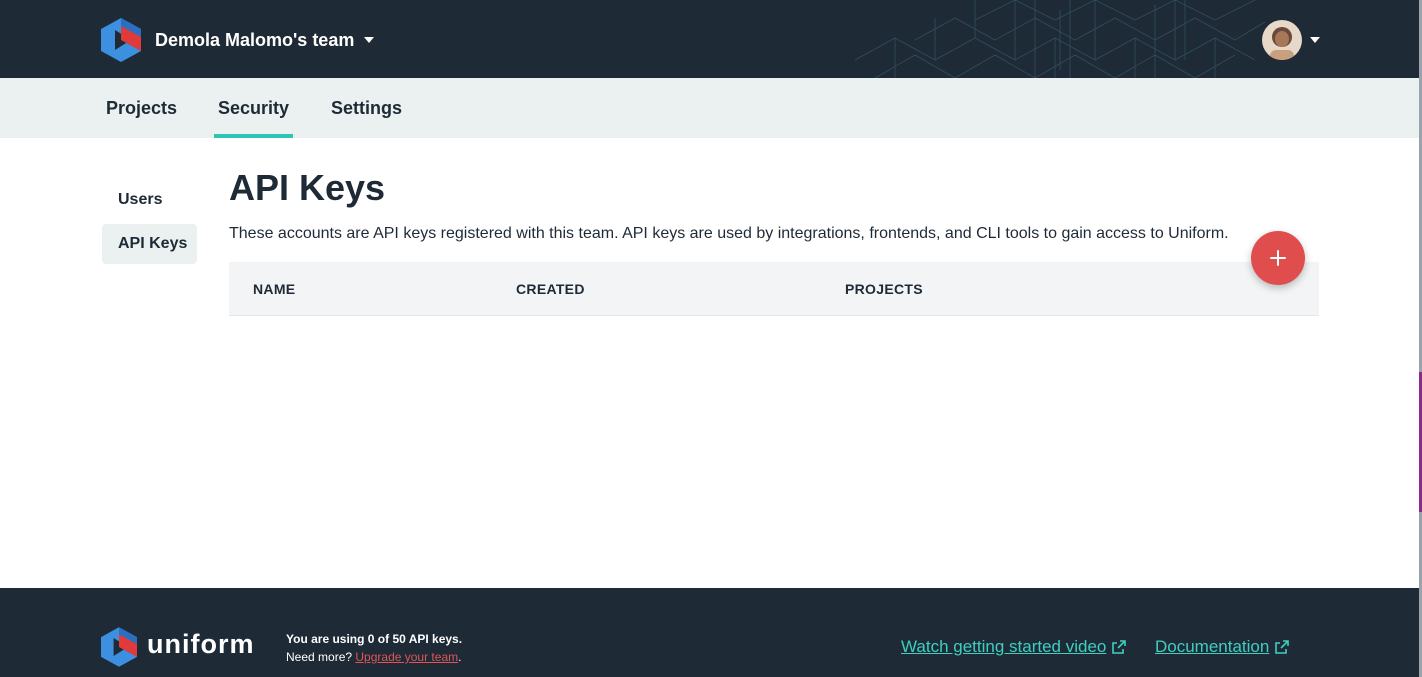 Image resolution: width=1422 pixels, height=677 pixels. Describe the element at coordinates (774, 289) in the screenshot. I see `api-keys-table-header: NAME CREATED PROJECTS` at that location.